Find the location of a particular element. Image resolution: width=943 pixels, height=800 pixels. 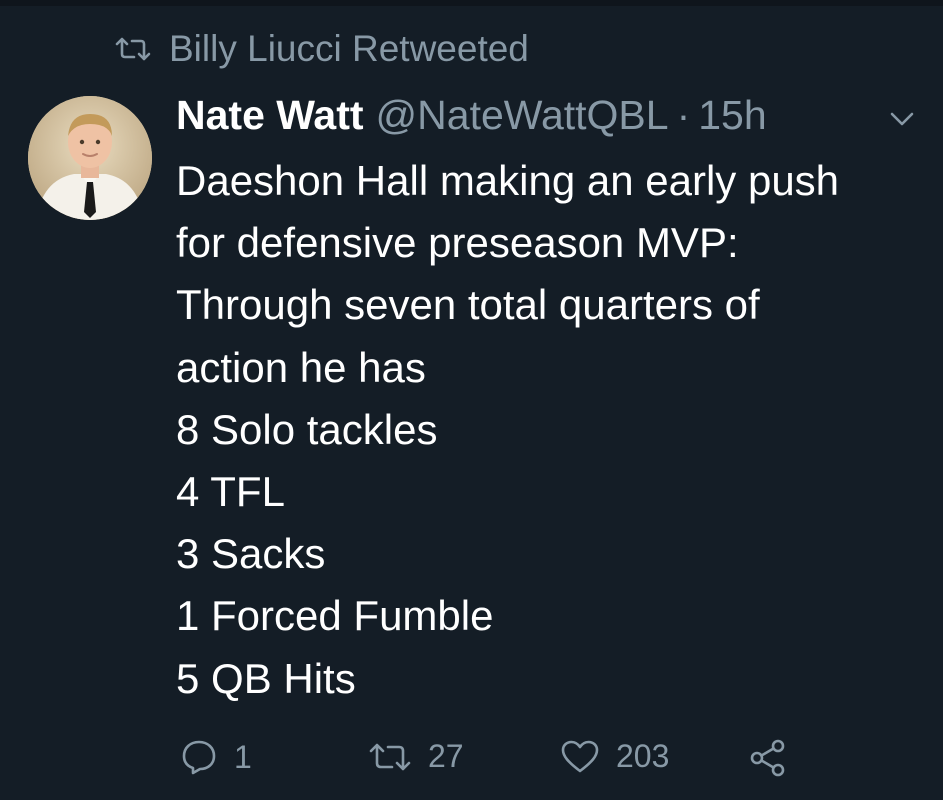

like-count: 203 is located at coordinates (643, 756).